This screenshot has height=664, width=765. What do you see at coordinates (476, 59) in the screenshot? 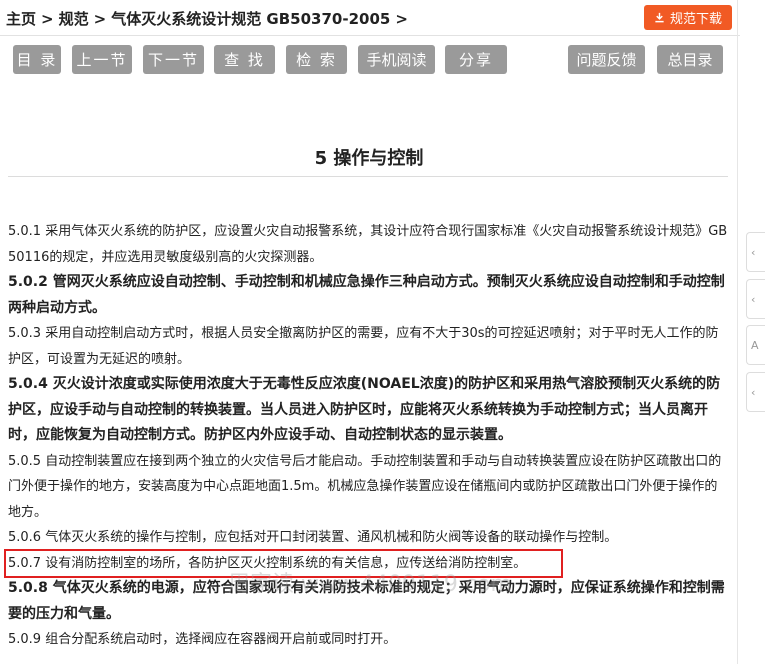
I see `share-button: 分享` at bounding box center [476, 59].